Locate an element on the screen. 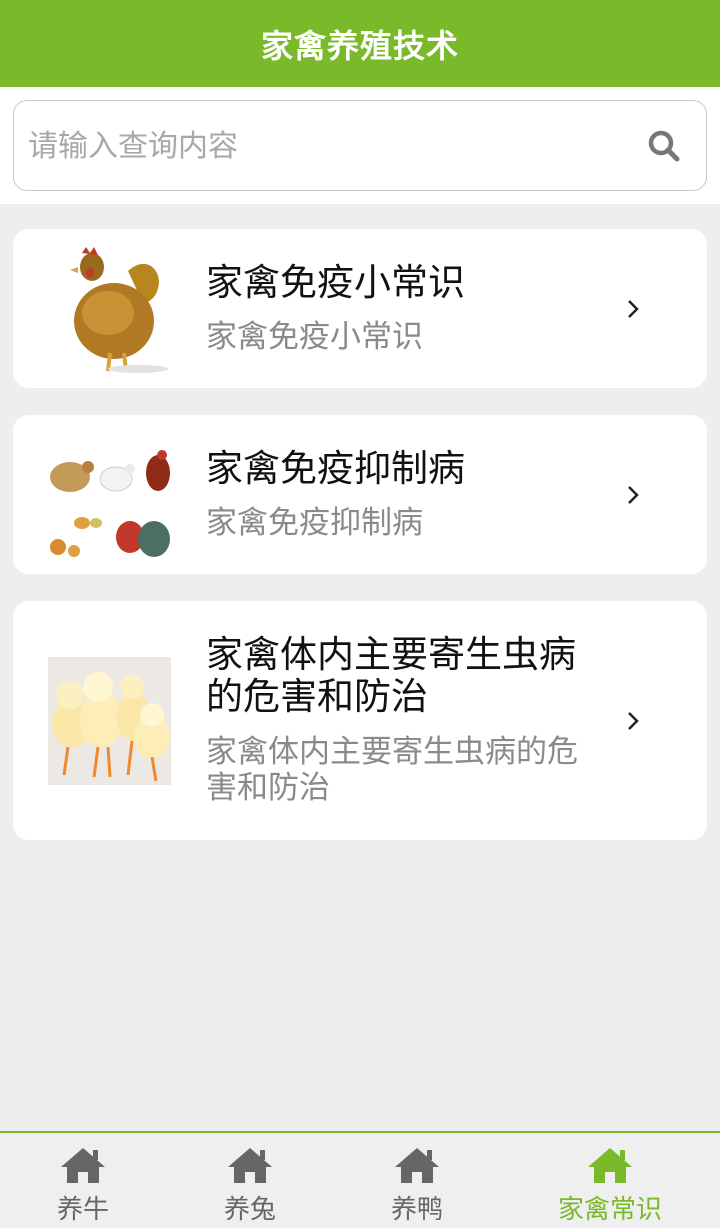  tab-label: 养牛 is located at coordinates (82, 1210).